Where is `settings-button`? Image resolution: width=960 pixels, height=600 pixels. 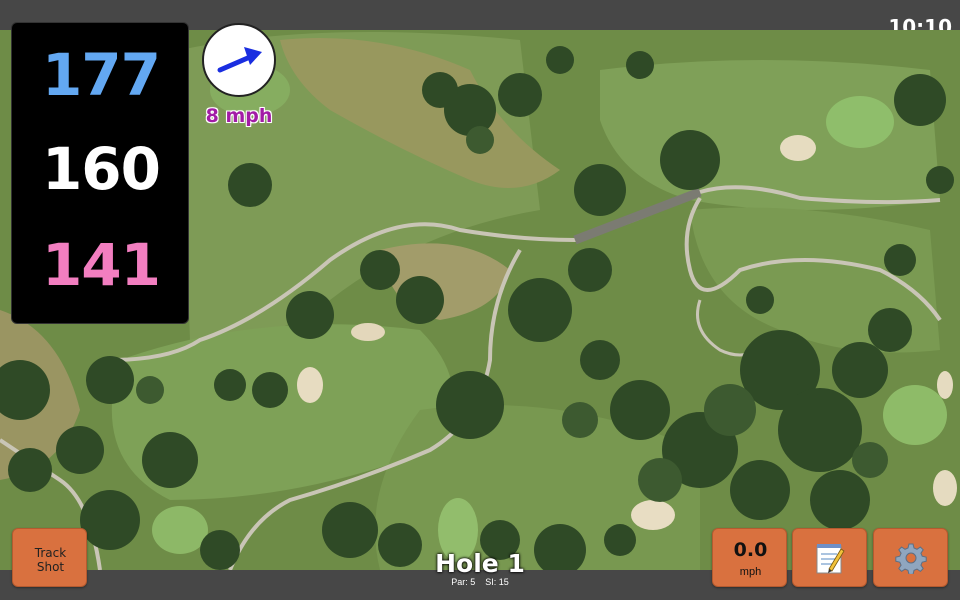 settings-button is located at coordinates (910, 557).